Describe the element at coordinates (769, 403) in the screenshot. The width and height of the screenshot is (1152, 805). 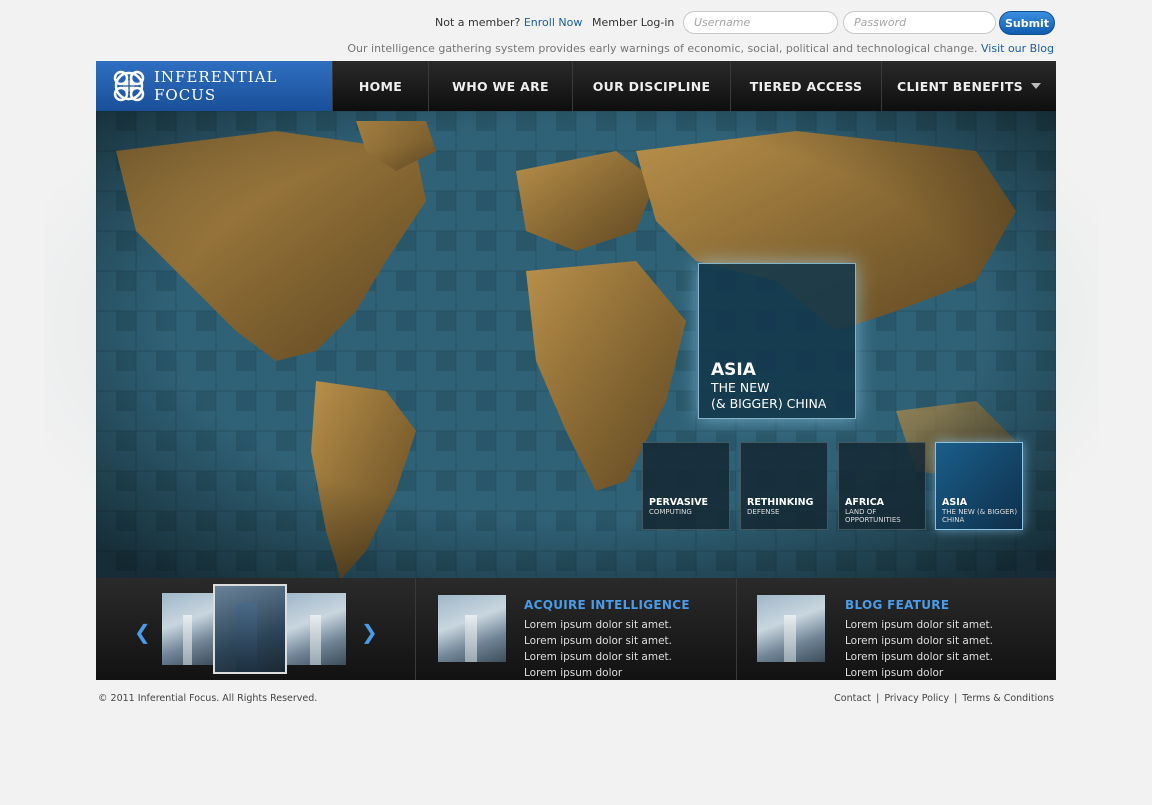
I see `feature-subtitle-line2: (& BIGGER) CHINA` at that location.